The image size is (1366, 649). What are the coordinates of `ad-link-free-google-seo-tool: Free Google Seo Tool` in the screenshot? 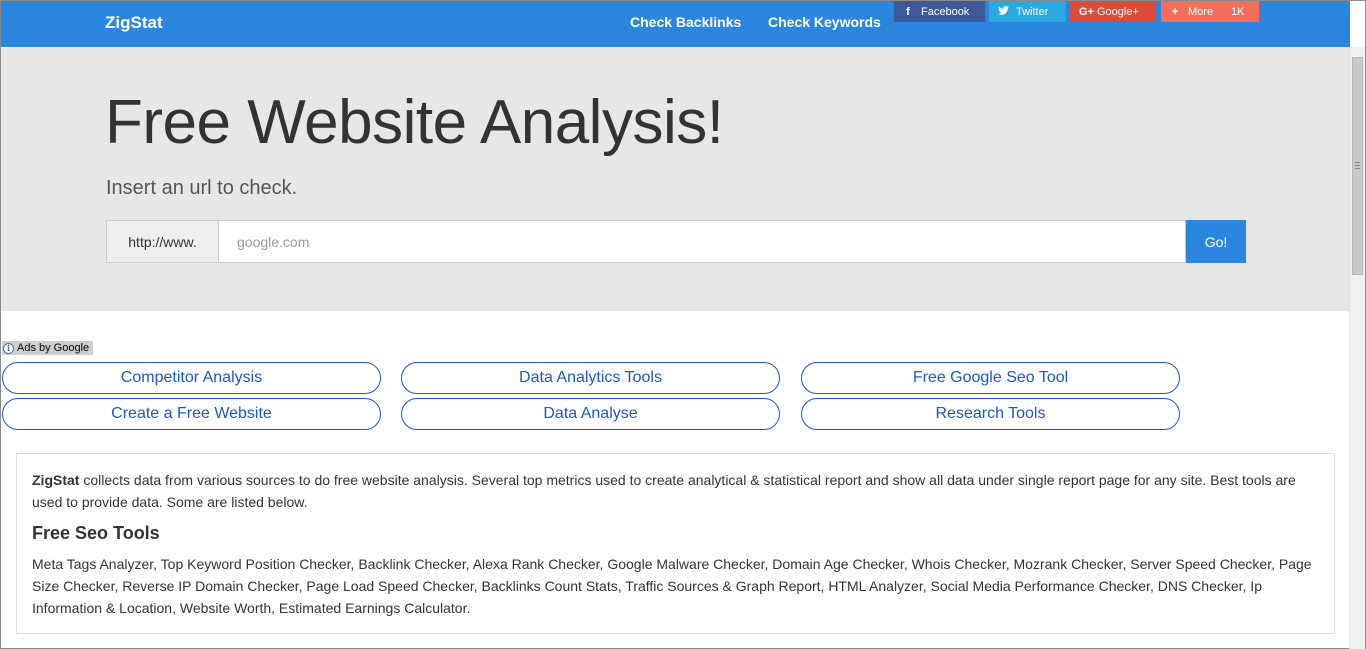 It's located at (990, 378).